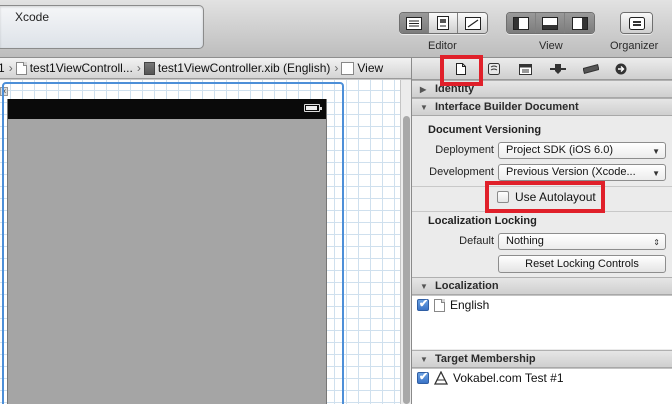 This screenshot has height=404, width=672. Describe the element at coordinates (423, 377) in the screenshot. I see `target-membership-checkbox` at that location.